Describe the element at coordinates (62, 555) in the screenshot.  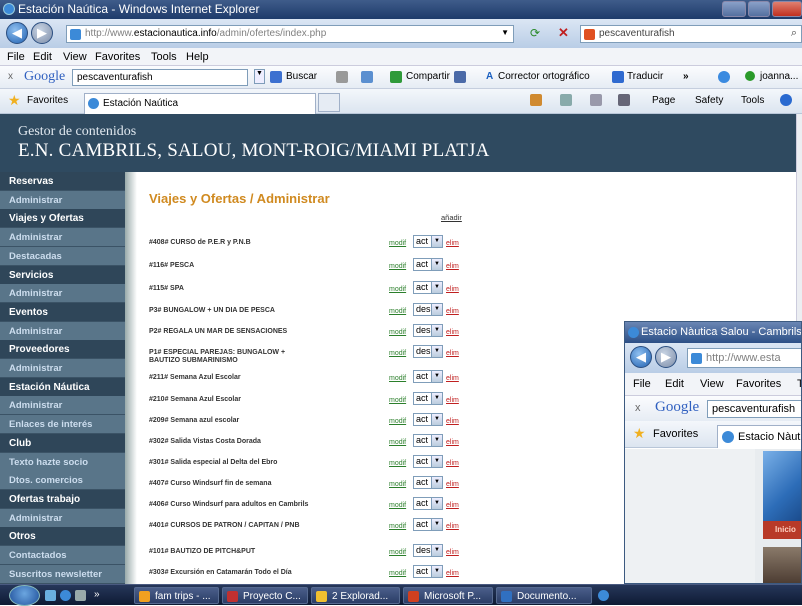
I see `sidebar-item: Contactados` at that location.